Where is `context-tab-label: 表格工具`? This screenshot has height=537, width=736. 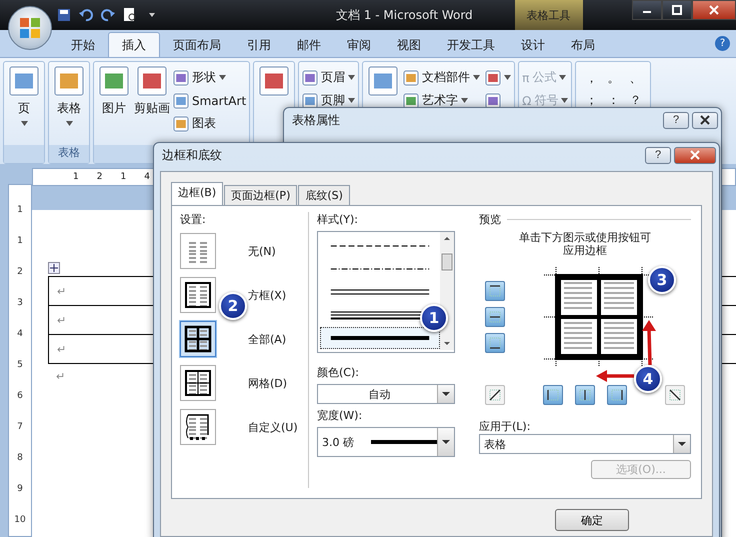 context-tab-label: 表格工具 is located at coordinates (548, 15).